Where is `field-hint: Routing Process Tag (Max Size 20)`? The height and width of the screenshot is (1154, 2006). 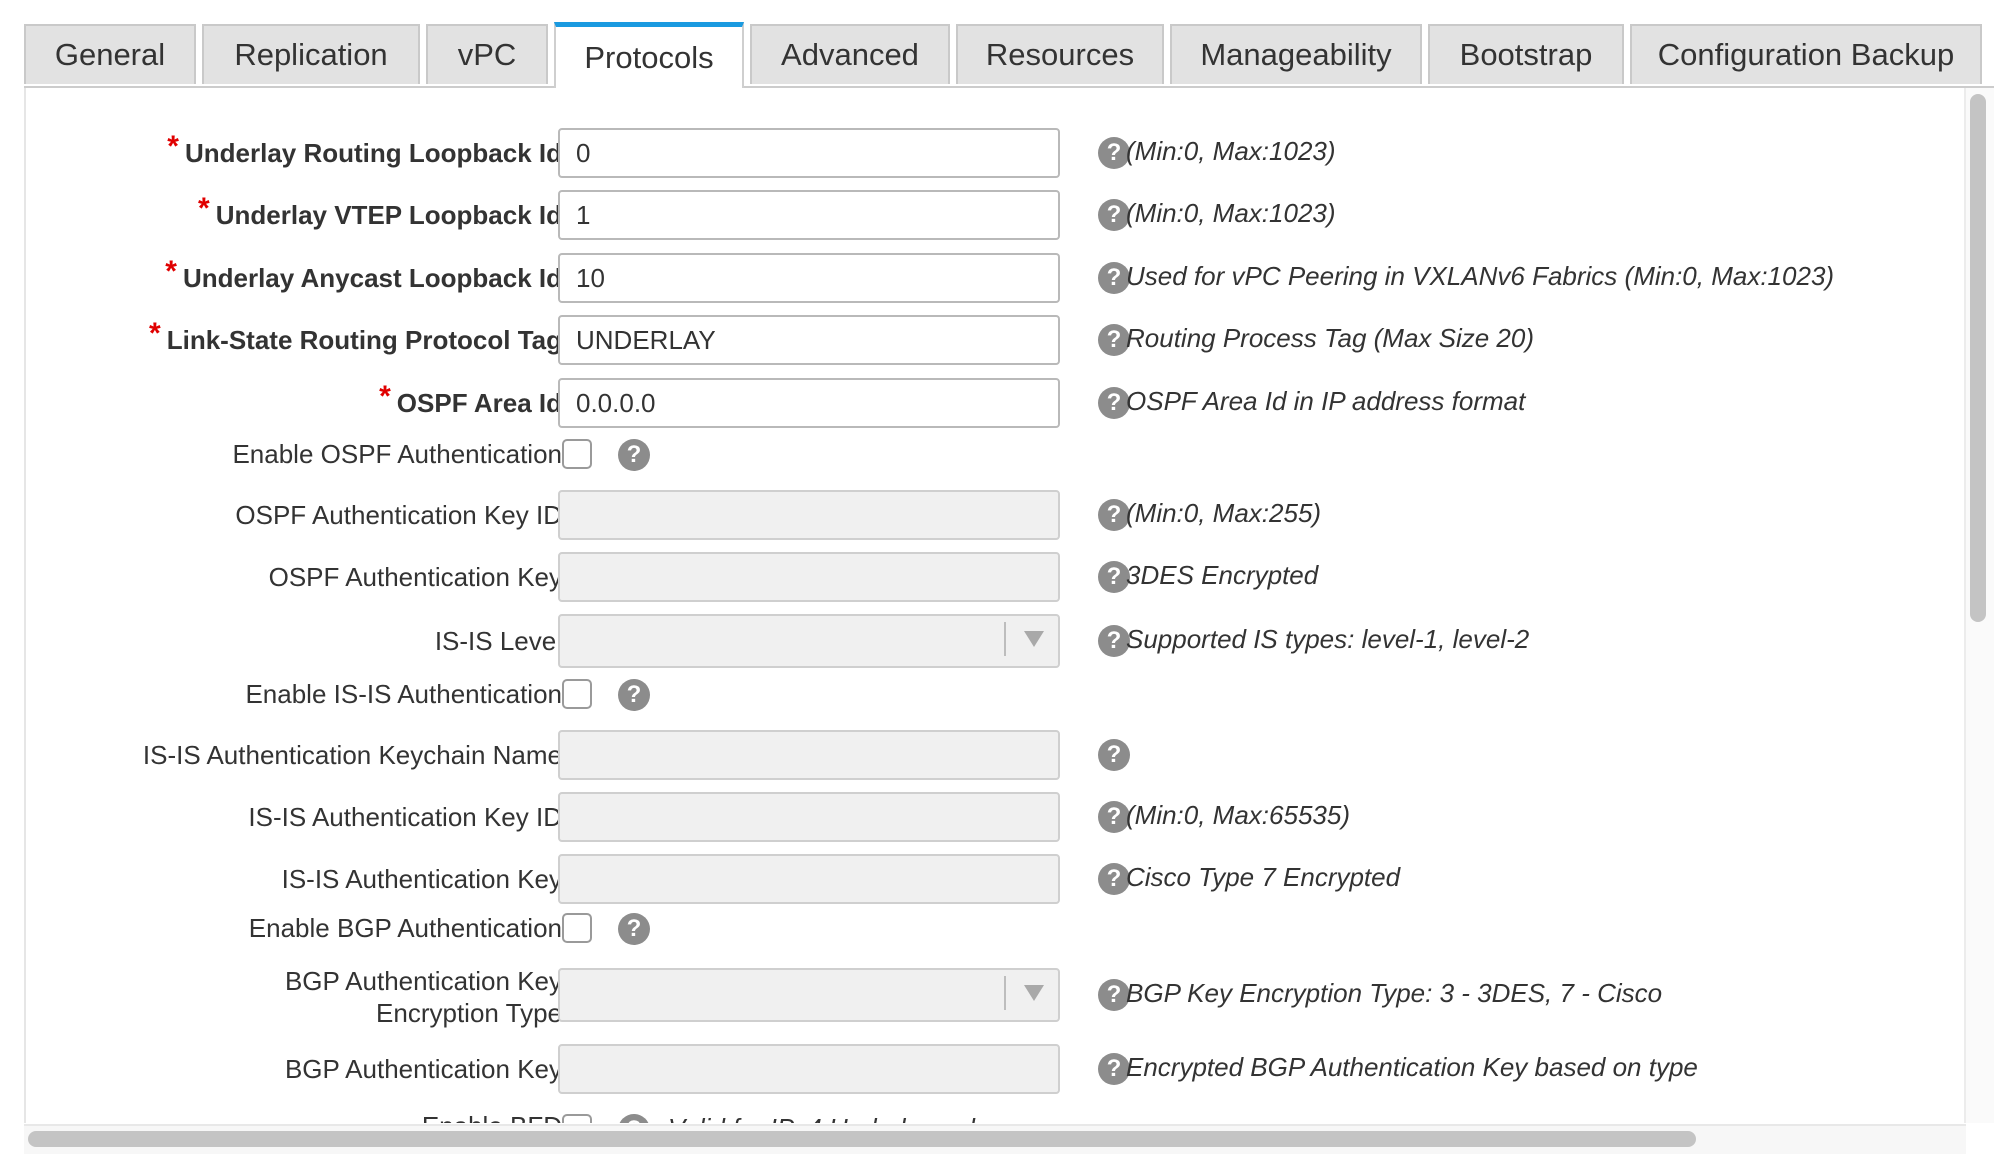 field-hint: Routing Process Tag (Max Size 20) is located at coordinates (1330, 338).